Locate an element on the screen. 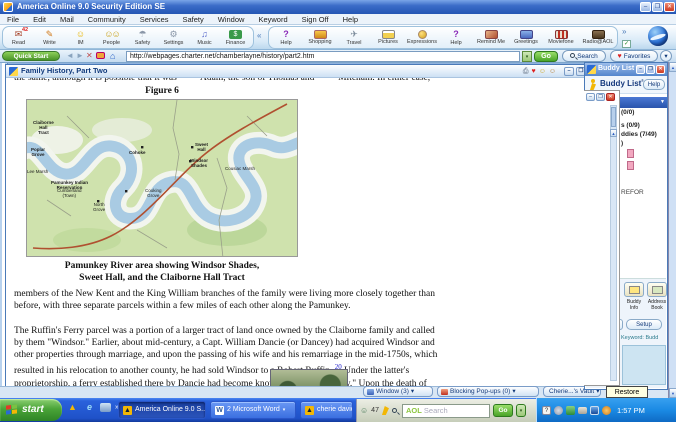 This screenshot has width=676, height=422. music-button: ♫ Music is located at coordinates (204, 37).